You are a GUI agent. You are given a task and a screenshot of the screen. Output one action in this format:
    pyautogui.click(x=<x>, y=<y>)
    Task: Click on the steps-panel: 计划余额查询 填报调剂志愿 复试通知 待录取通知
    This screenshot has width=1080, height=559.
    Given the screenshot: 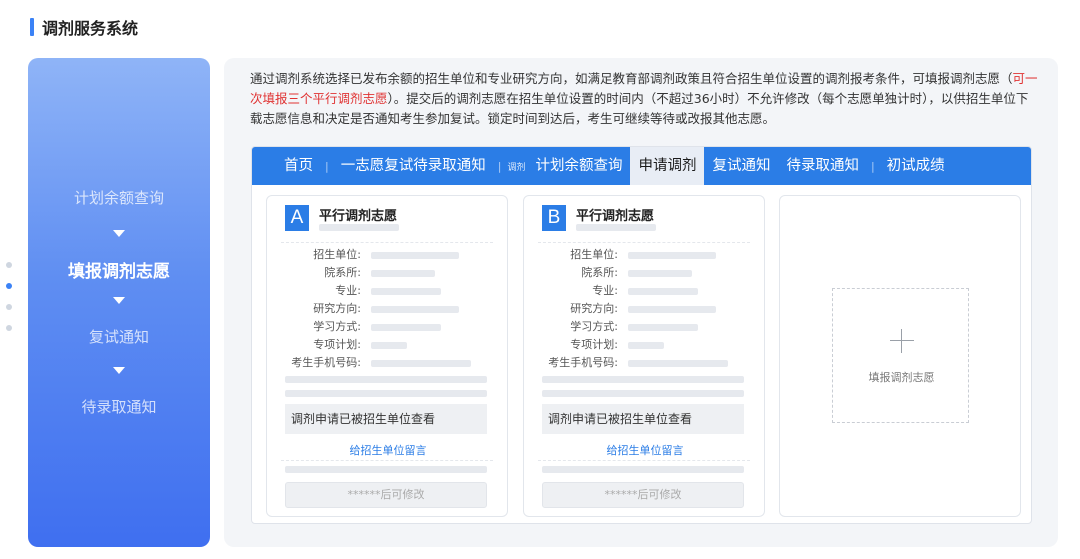 What is the action you would take?
    pyautogui.click(x=119, y=302)
    